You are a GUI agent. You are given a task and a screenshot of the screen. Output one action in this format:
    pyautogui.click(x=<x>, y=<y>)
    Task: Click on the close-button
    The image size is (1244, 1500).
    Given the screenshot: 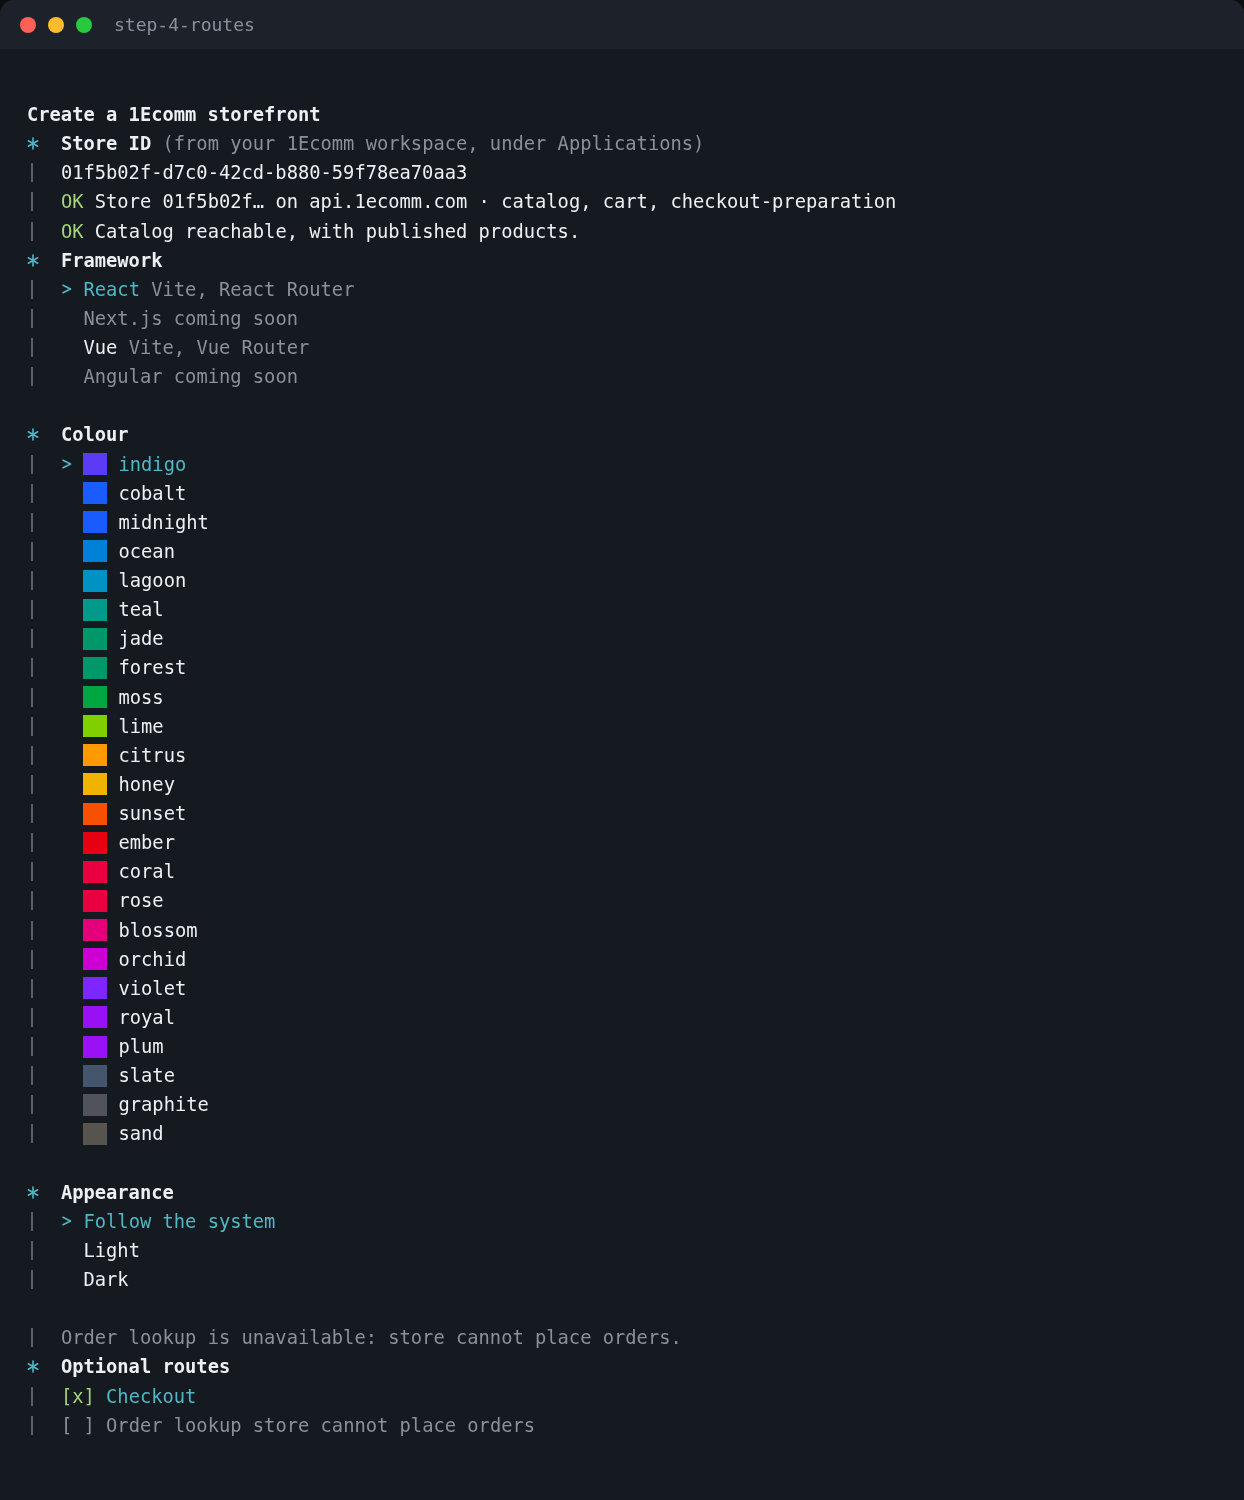 What is the action you would take?
    pyautogui.click(x=28, y=24)
    